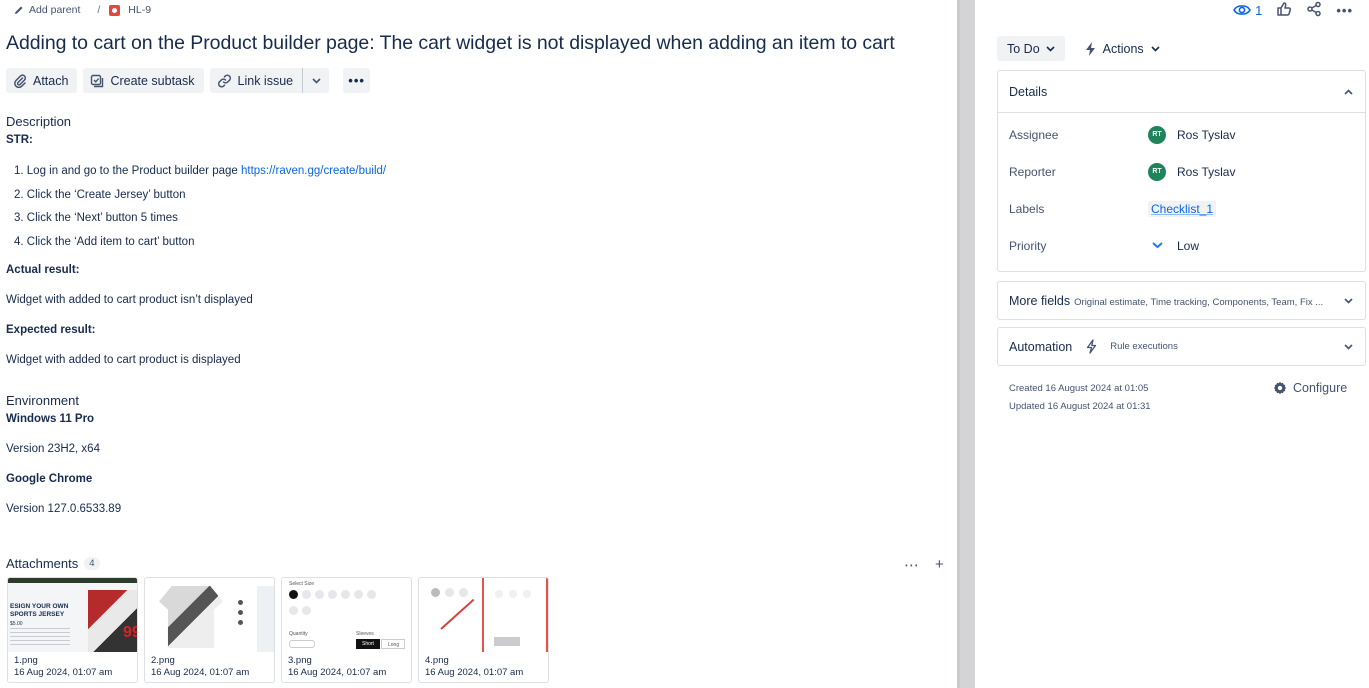  What do you see at coordinates (357, 80) in the screenshot?
I see `more-actions-button: •••` at bounding box center [357, 80].